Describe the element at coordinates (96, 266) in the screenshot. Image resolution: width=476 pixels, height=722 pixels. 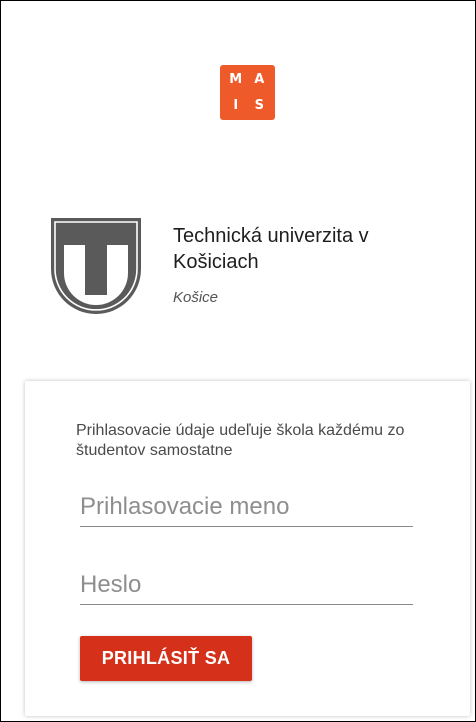
I see `tuke-emblem-icon` at that location.